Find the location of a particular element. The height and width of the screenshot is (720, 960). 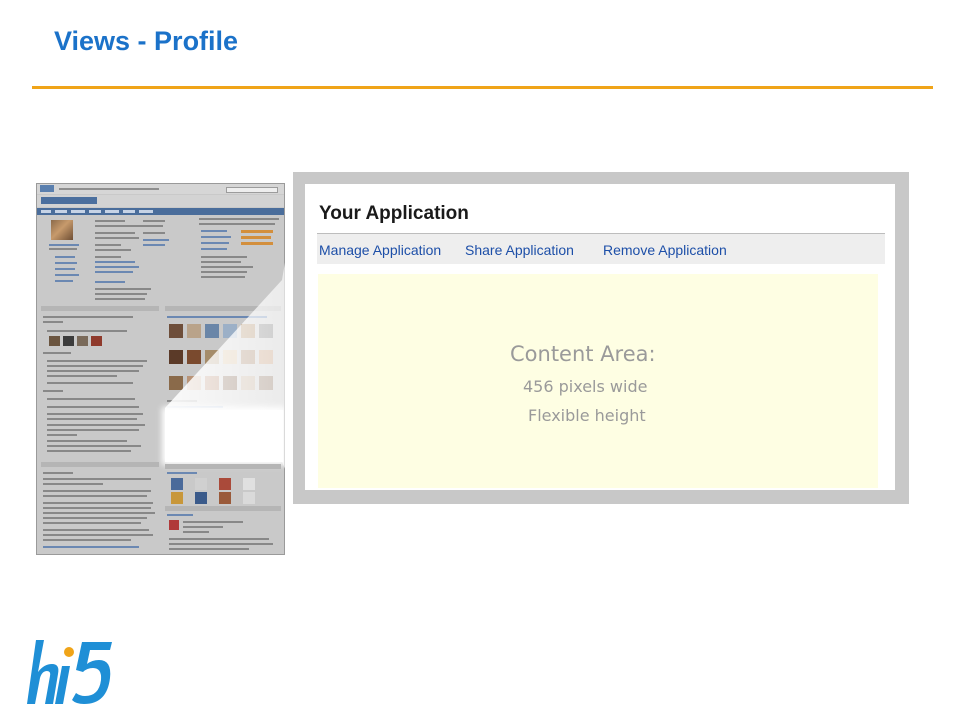

content-height-note: Flexible height is located at coordinates (587, 415).